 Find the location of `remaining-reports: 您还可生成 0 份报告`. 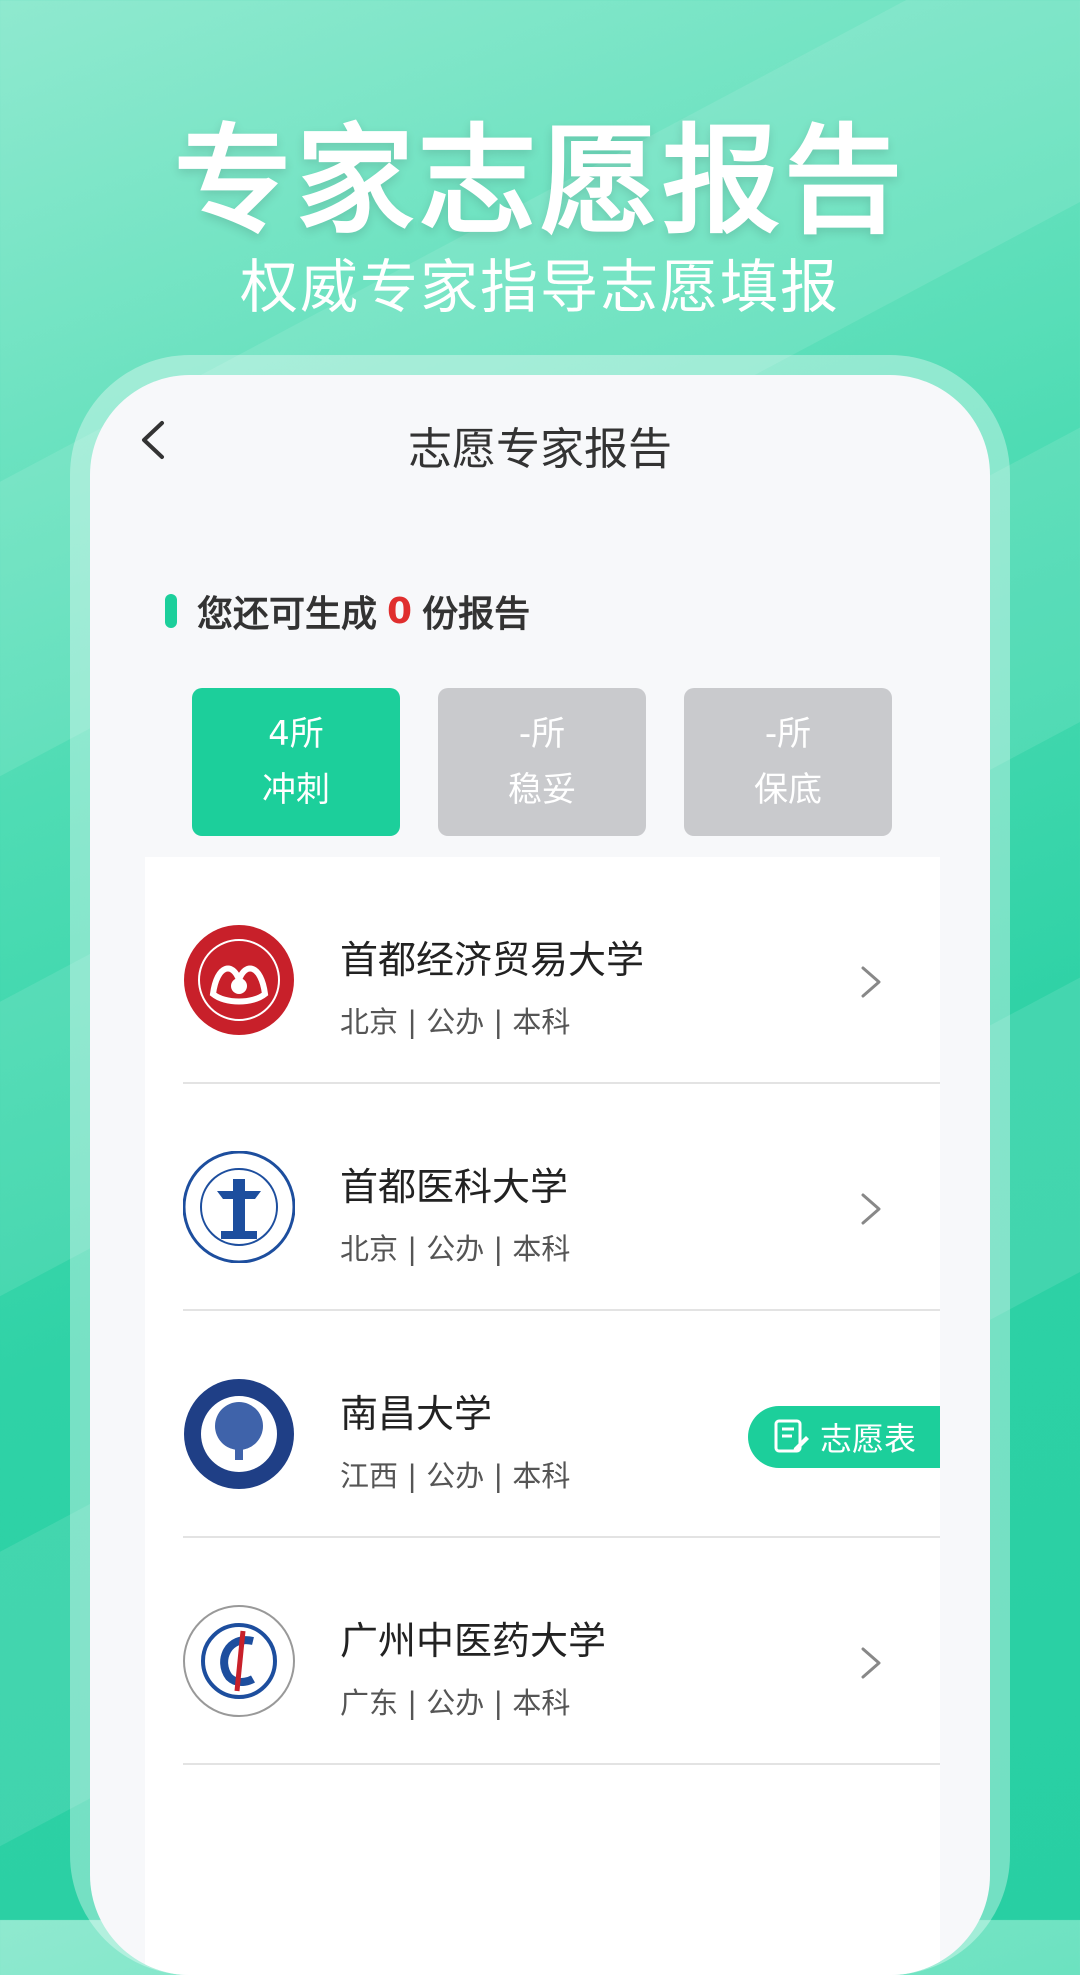

remaining-reports: 您还可生成 0 份报告 is located at coordinates (347, 611).